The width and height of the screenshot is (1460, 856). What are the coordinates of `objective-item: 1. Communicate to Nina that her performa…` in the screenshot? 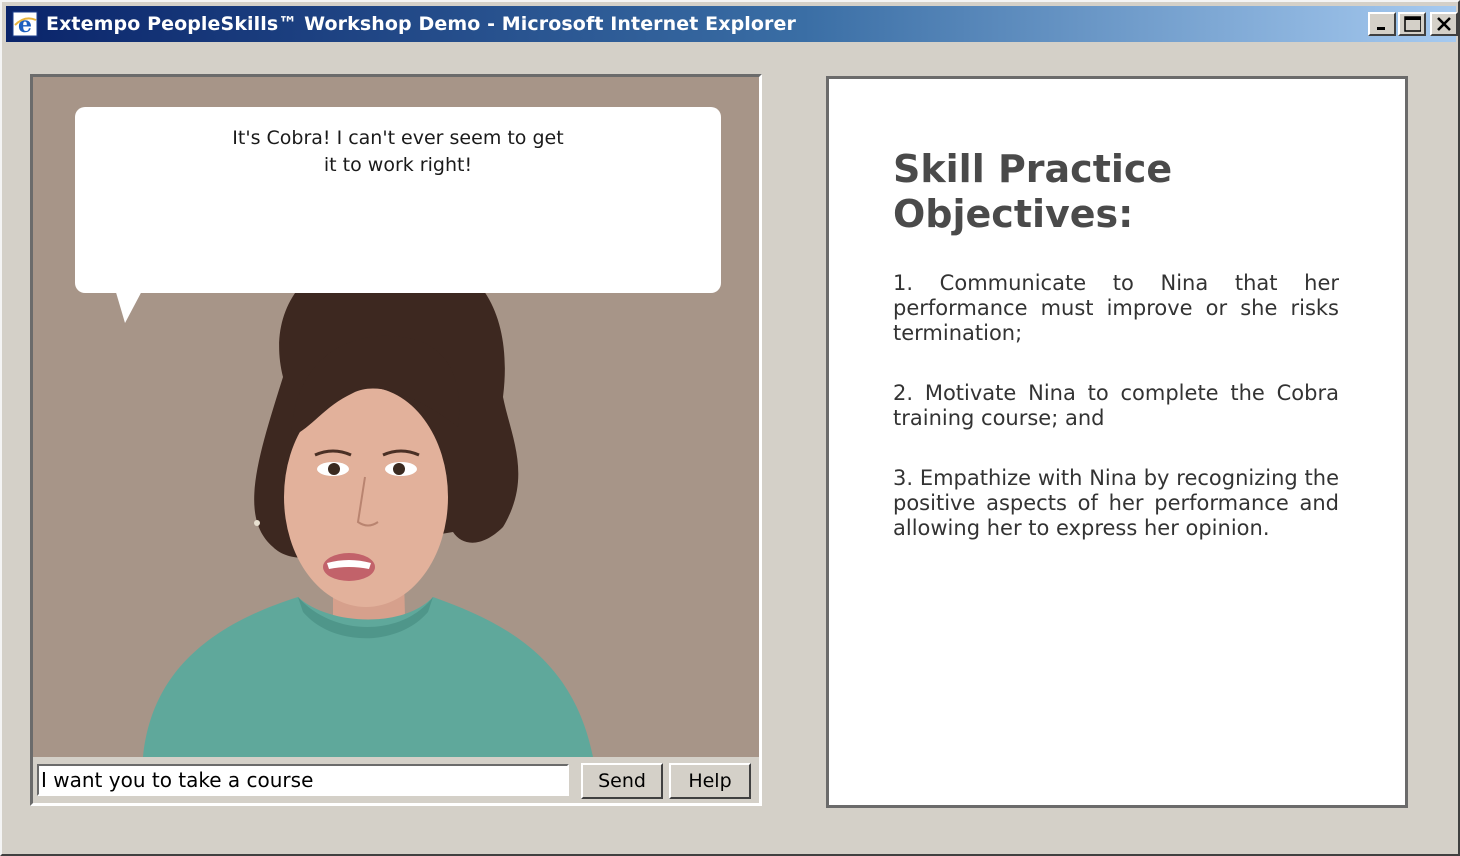 It's located at (1116, 308).